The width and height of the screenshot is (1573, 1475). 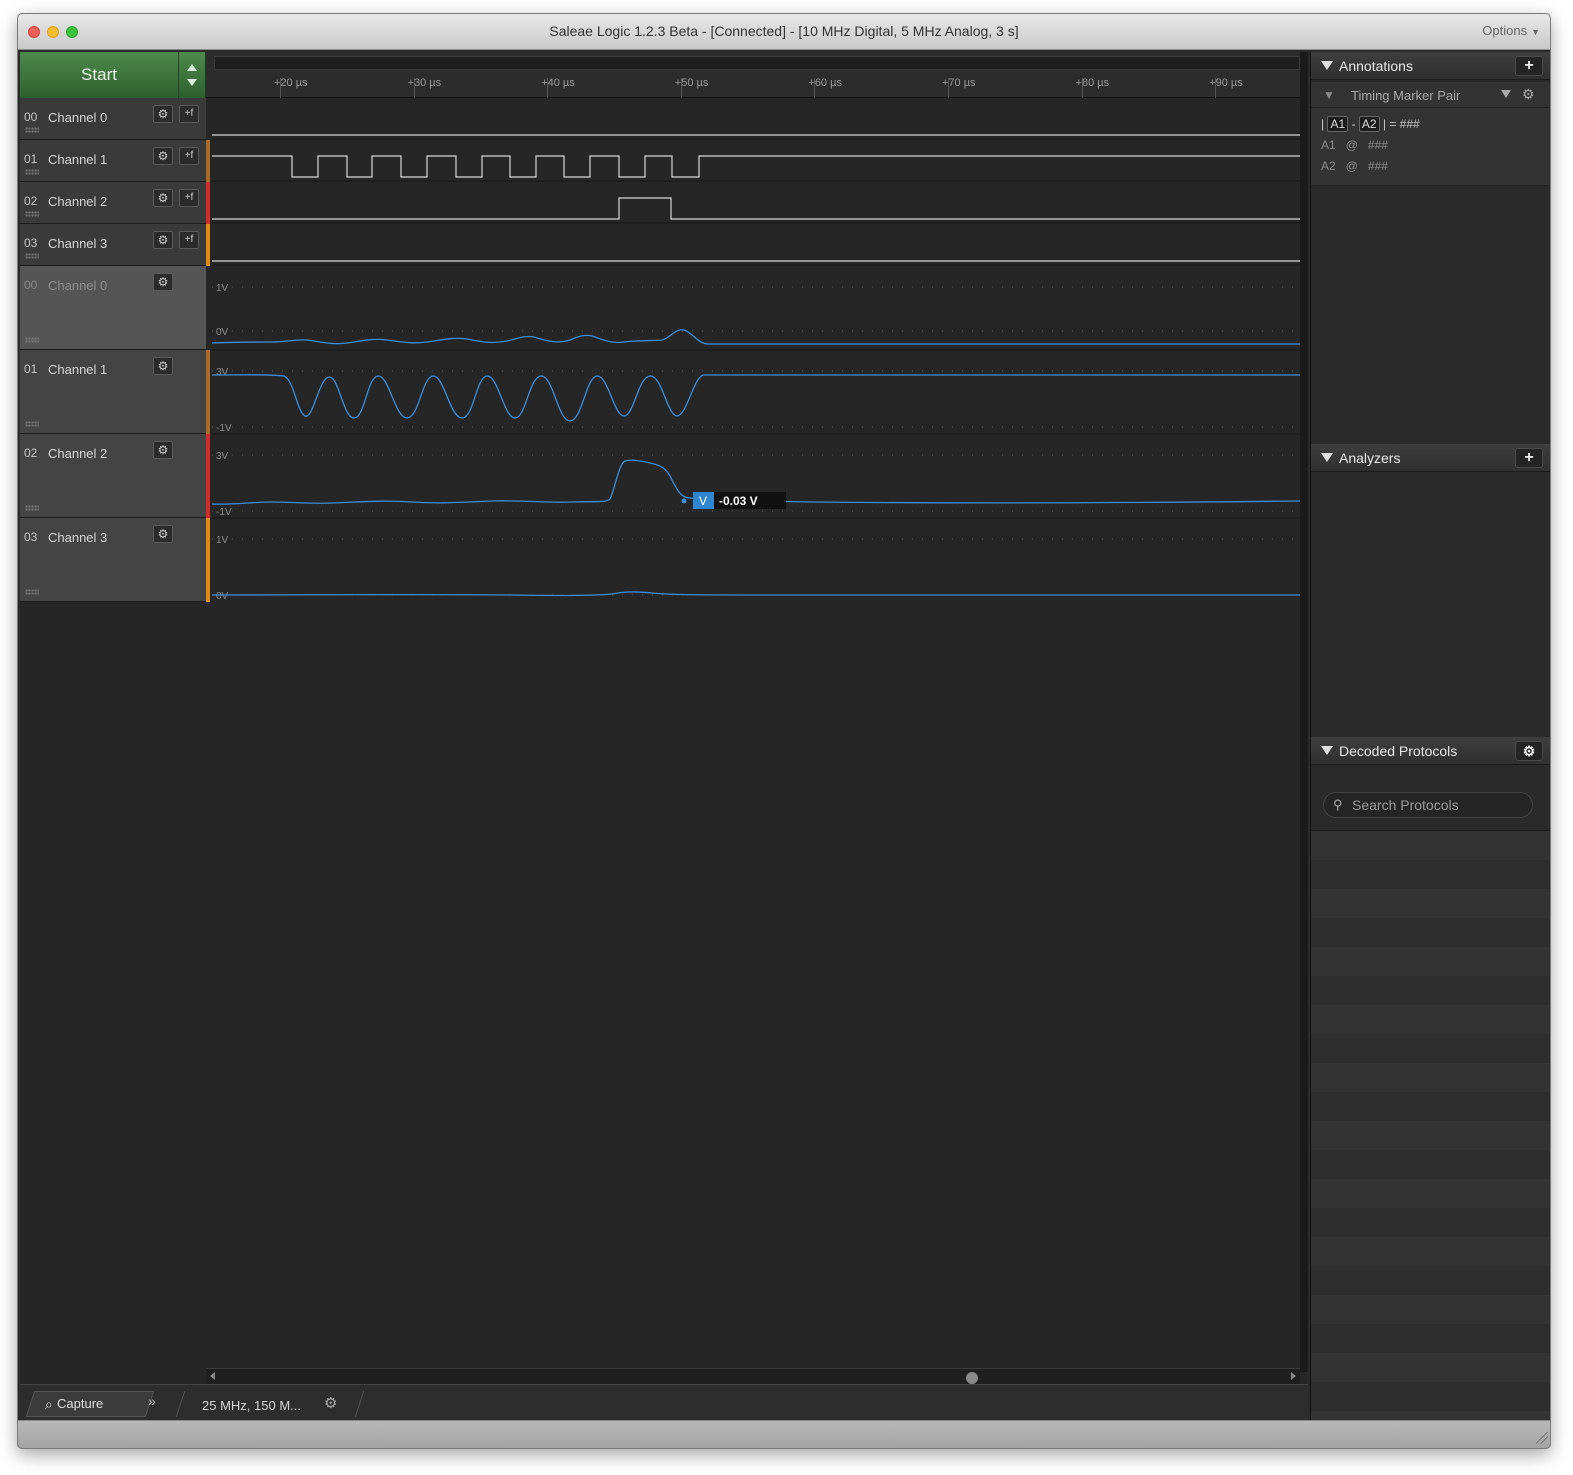 What do you see at coordinates (1430, 458) in the screenshot?
I see `analyzers-header: Analyzers +` at bounding box center [1430, 458].